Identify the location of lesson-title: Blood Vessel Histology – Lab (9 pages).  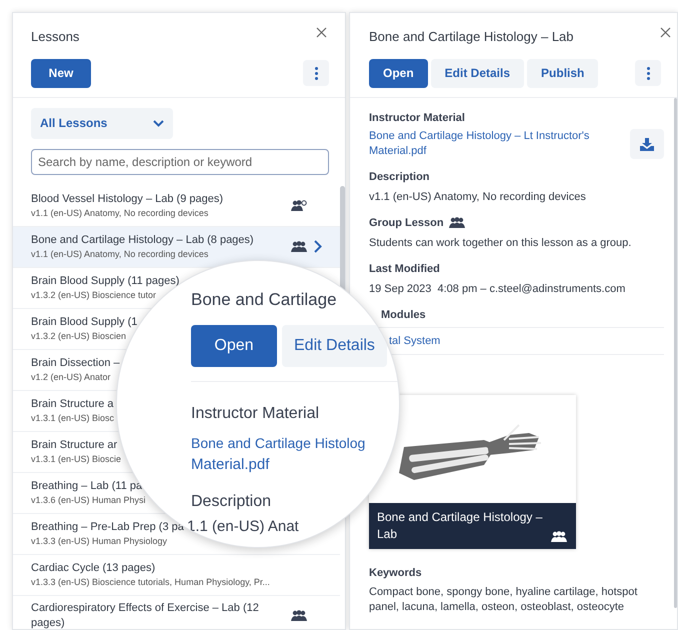
(127, 199).